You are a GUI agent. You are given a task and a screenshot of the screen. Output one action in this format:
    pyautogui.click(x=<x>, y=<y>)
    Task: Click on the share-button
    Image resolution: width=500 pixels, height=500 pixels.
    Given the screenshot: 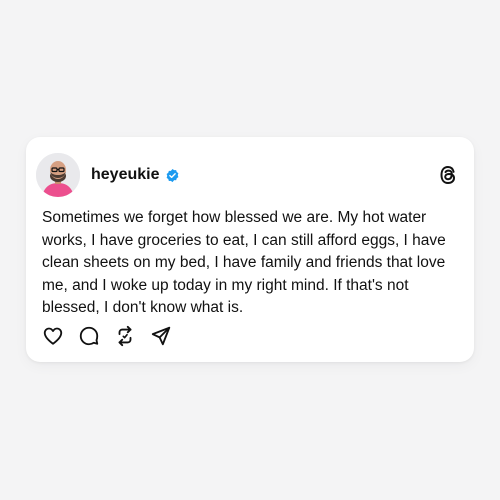 What is the action you would take?
    pyautogui.click(x=161, y=336)
    